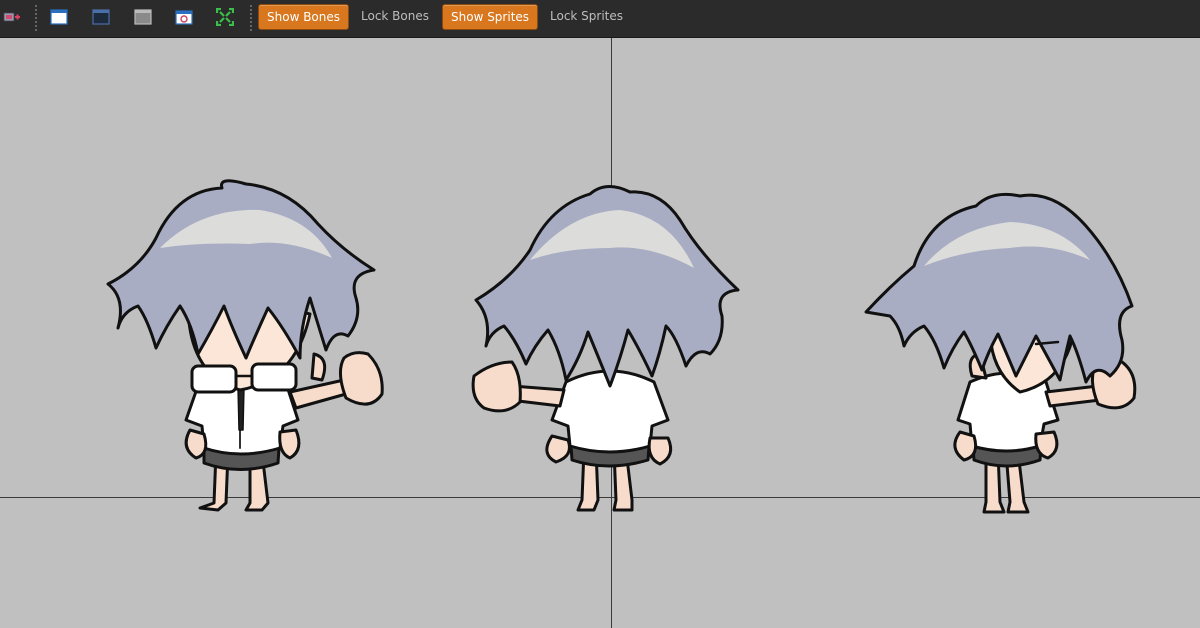  What do you see at coordinates (225, 17) in the screenshot?
I see `fit-view-icon` at bounding box center [225, 17].